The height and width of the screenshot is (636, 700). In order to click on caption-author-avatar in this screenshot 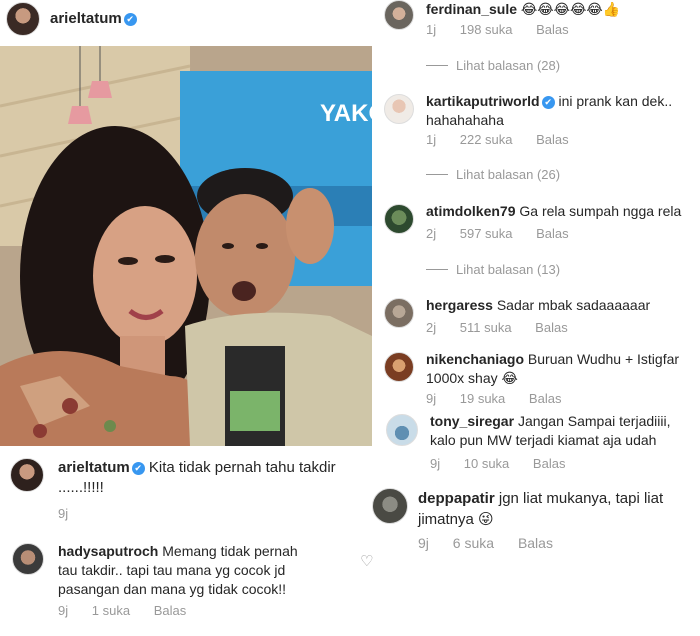, I will do `click(27, 475)`.